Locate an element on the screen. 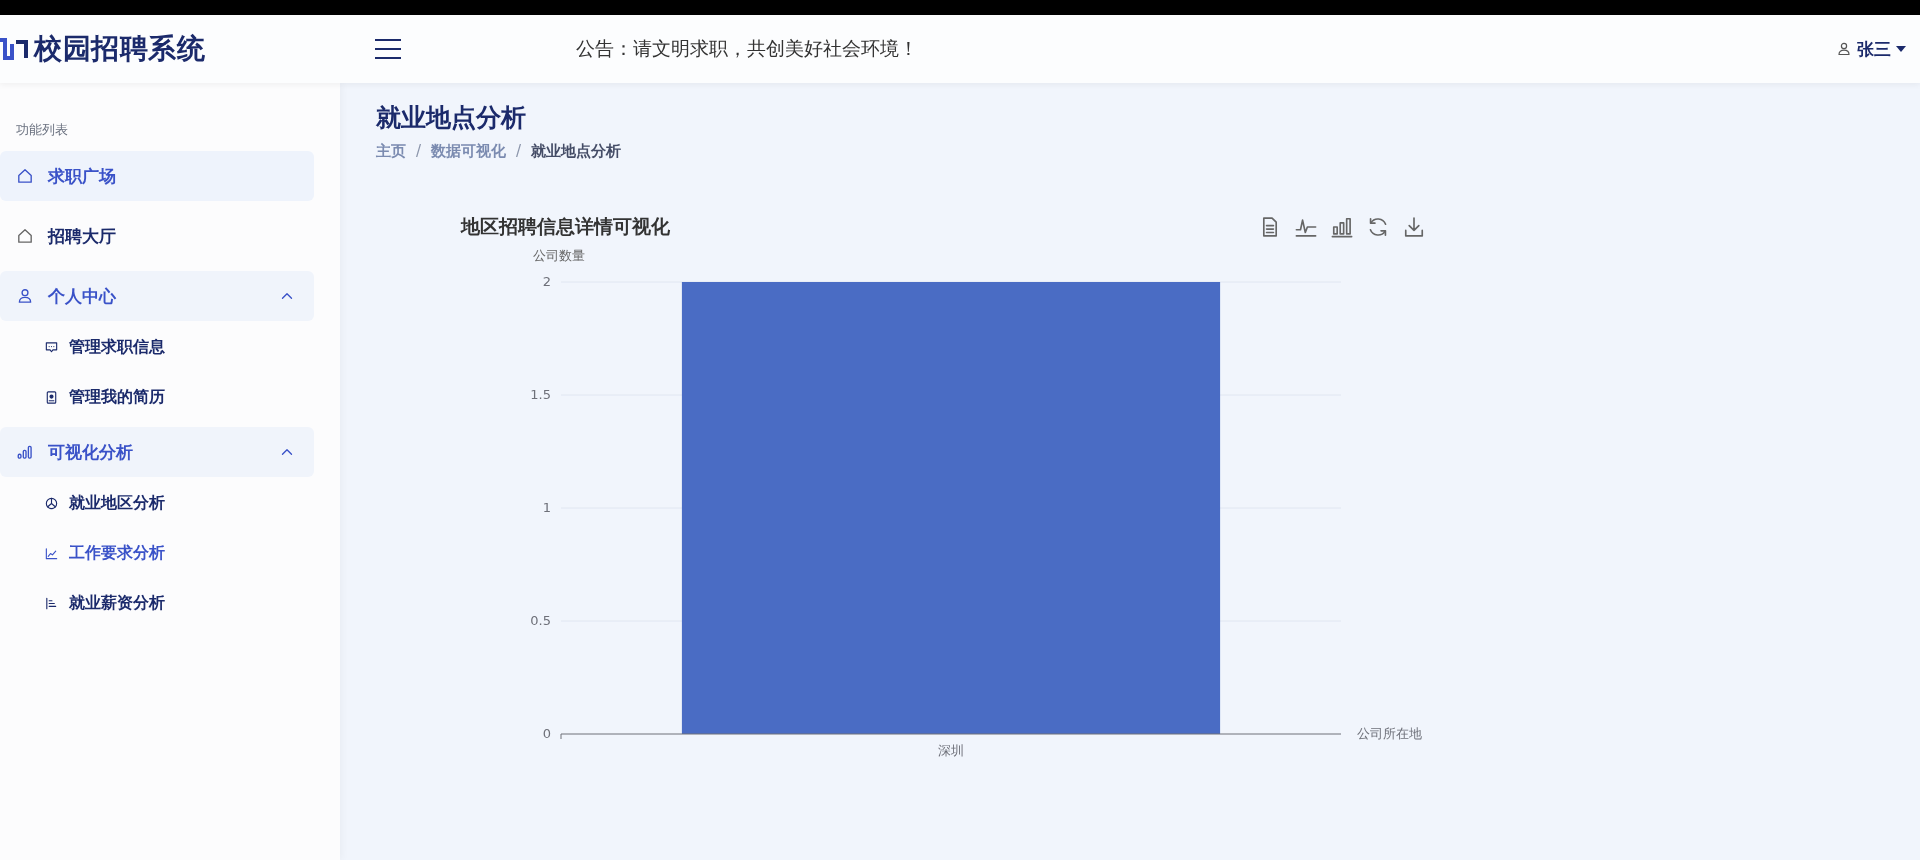  user-menu: 张三 is located at coordinates (1871, 49).